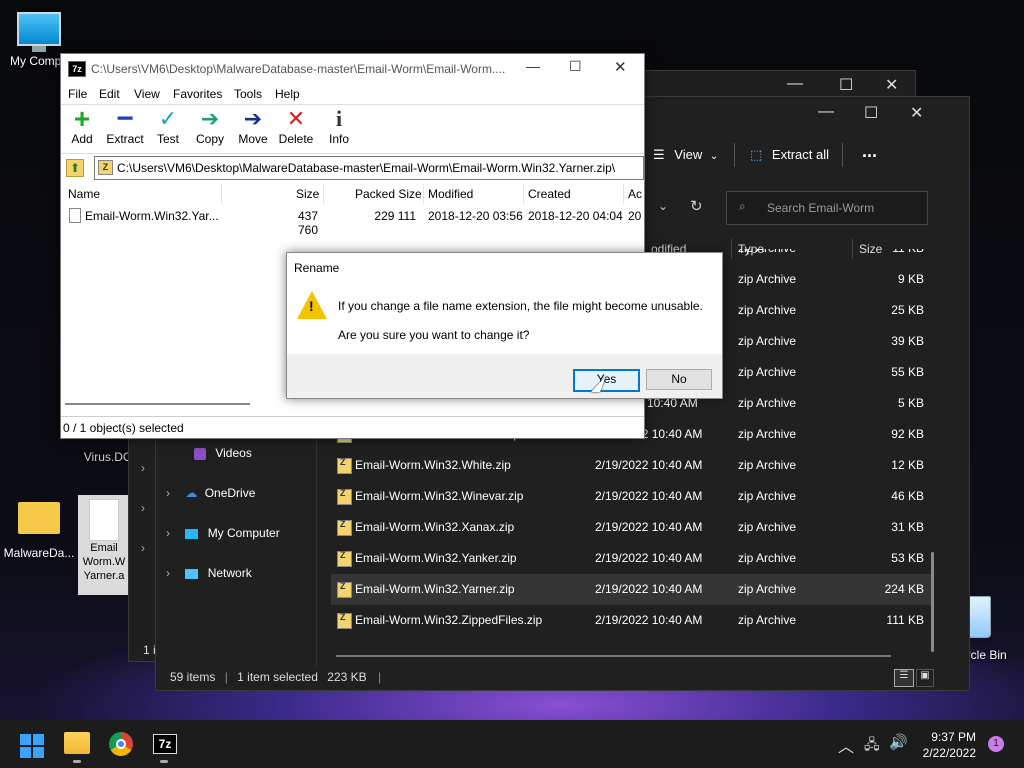  Describe the element at coordinates (125, 125) in the screenshot. I see `extract-button: − Extract` at that location.